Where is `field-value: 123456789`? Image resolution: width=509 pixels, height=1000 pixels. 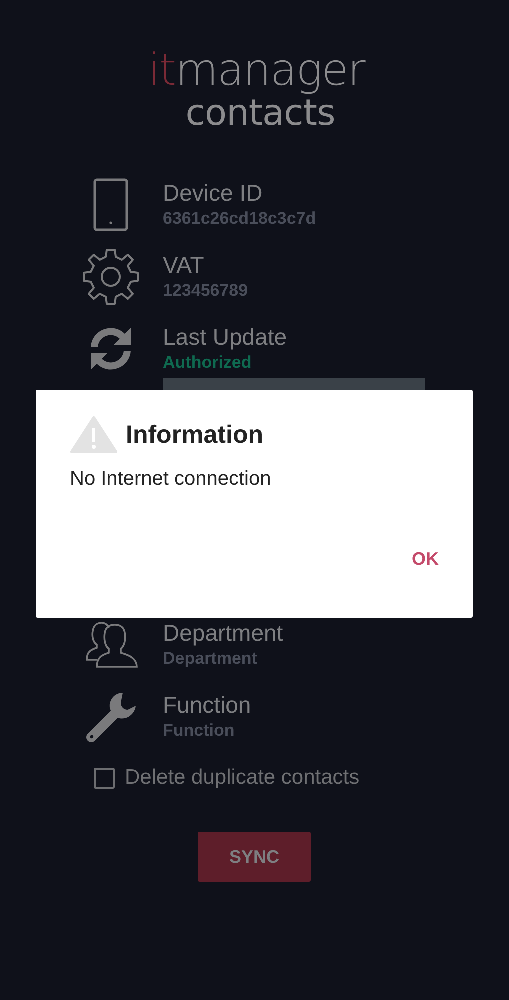 field-value: 123456789 is located at coordinates (205, 291).